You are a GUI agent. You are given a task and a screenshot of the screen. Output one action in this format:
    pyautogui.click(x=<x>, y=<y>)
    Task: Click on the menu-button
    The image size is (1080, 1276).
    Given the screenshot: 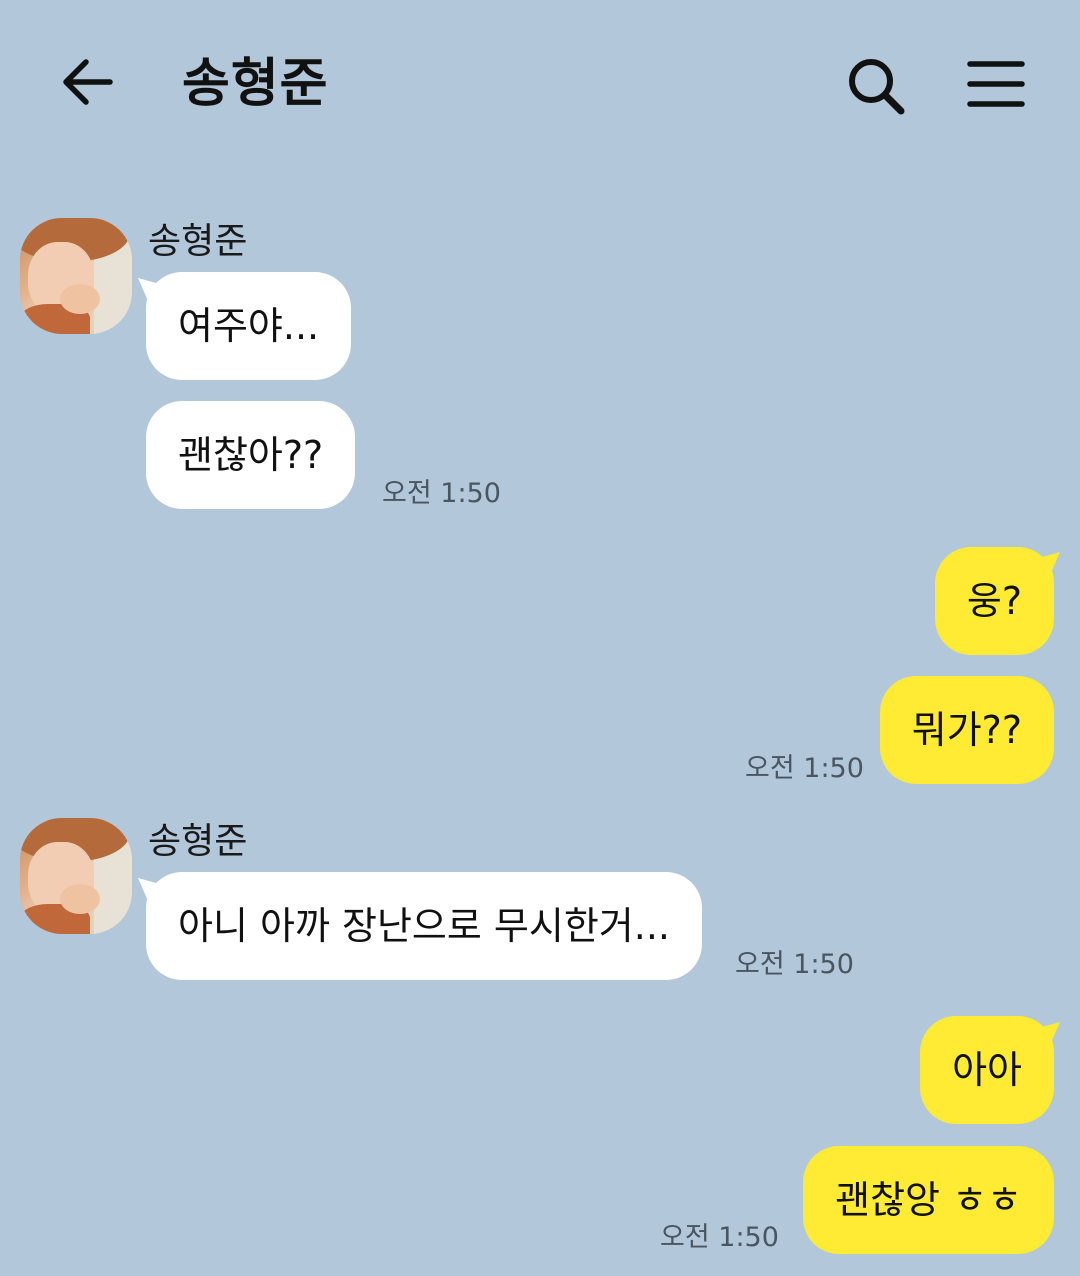 What is the action you would take?
    pyautogui.click(x=996, y=84)
    